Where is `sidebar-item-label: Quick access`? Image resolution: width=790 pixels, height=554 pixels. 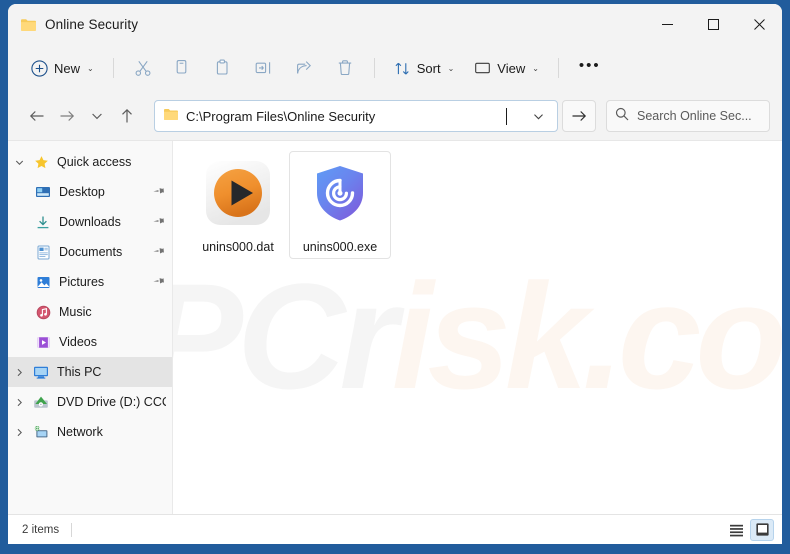 sidebar-item-label: Quick access is located at coordinates (94, 162).